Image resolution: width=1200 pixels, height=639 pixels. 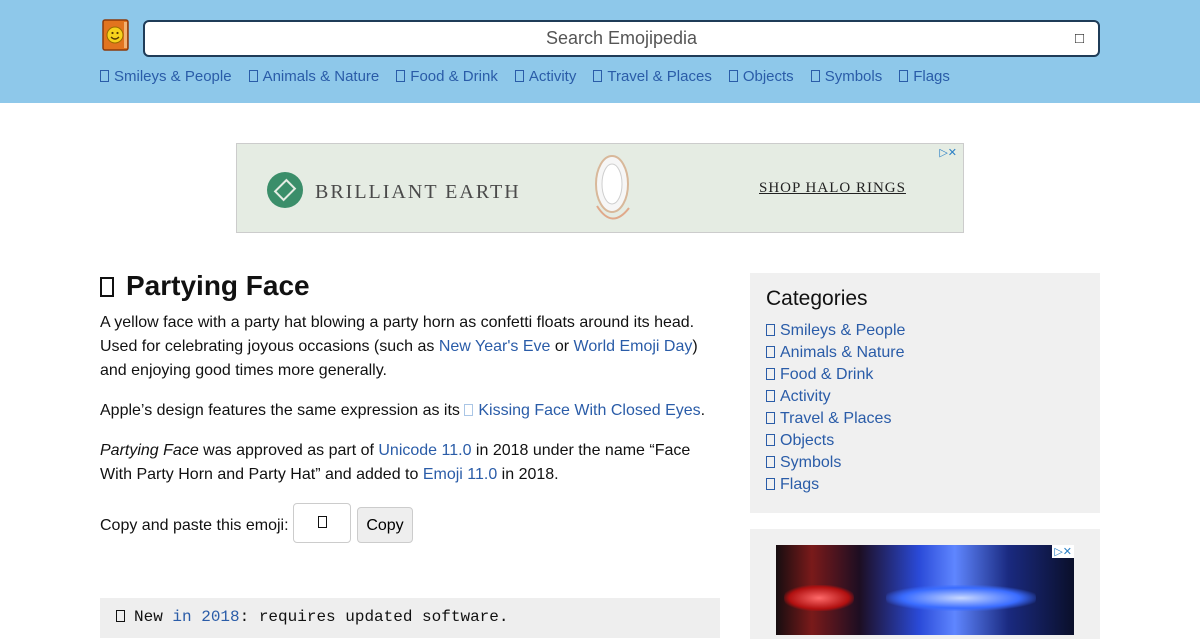 What do you see at coordinates (454, 76) in the screenshot?
I see `nav-label: Food & Drink` at bounding box center [454, 76].